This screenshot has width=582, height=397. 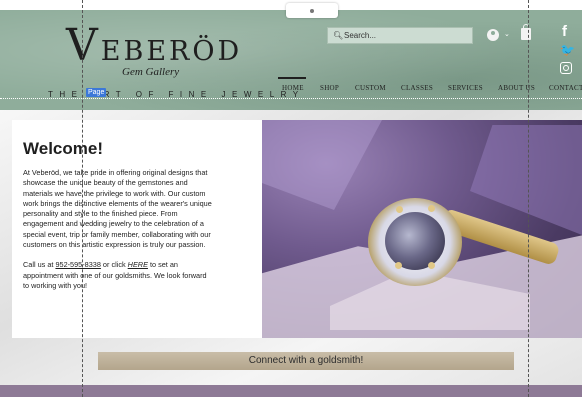 I want to click on nav-about-us: ABOUT US, so click(x=516, y=88).